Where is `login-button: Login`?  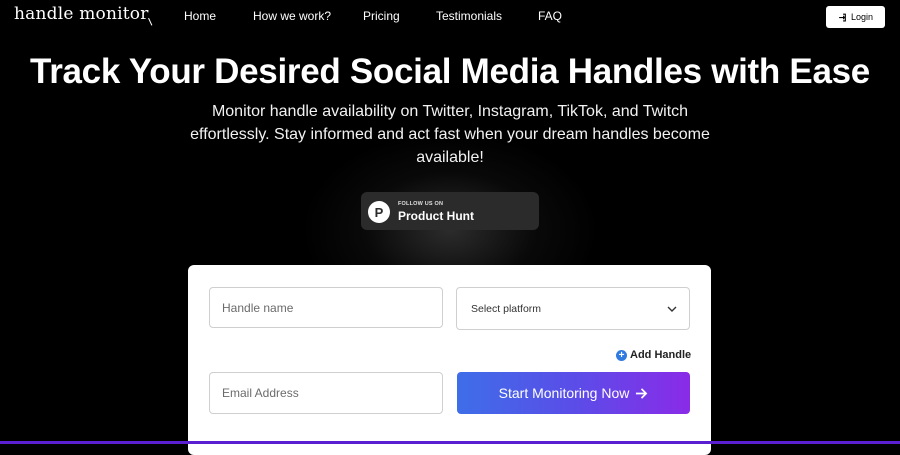
login-button: Login is located at coordinates (855, 17).